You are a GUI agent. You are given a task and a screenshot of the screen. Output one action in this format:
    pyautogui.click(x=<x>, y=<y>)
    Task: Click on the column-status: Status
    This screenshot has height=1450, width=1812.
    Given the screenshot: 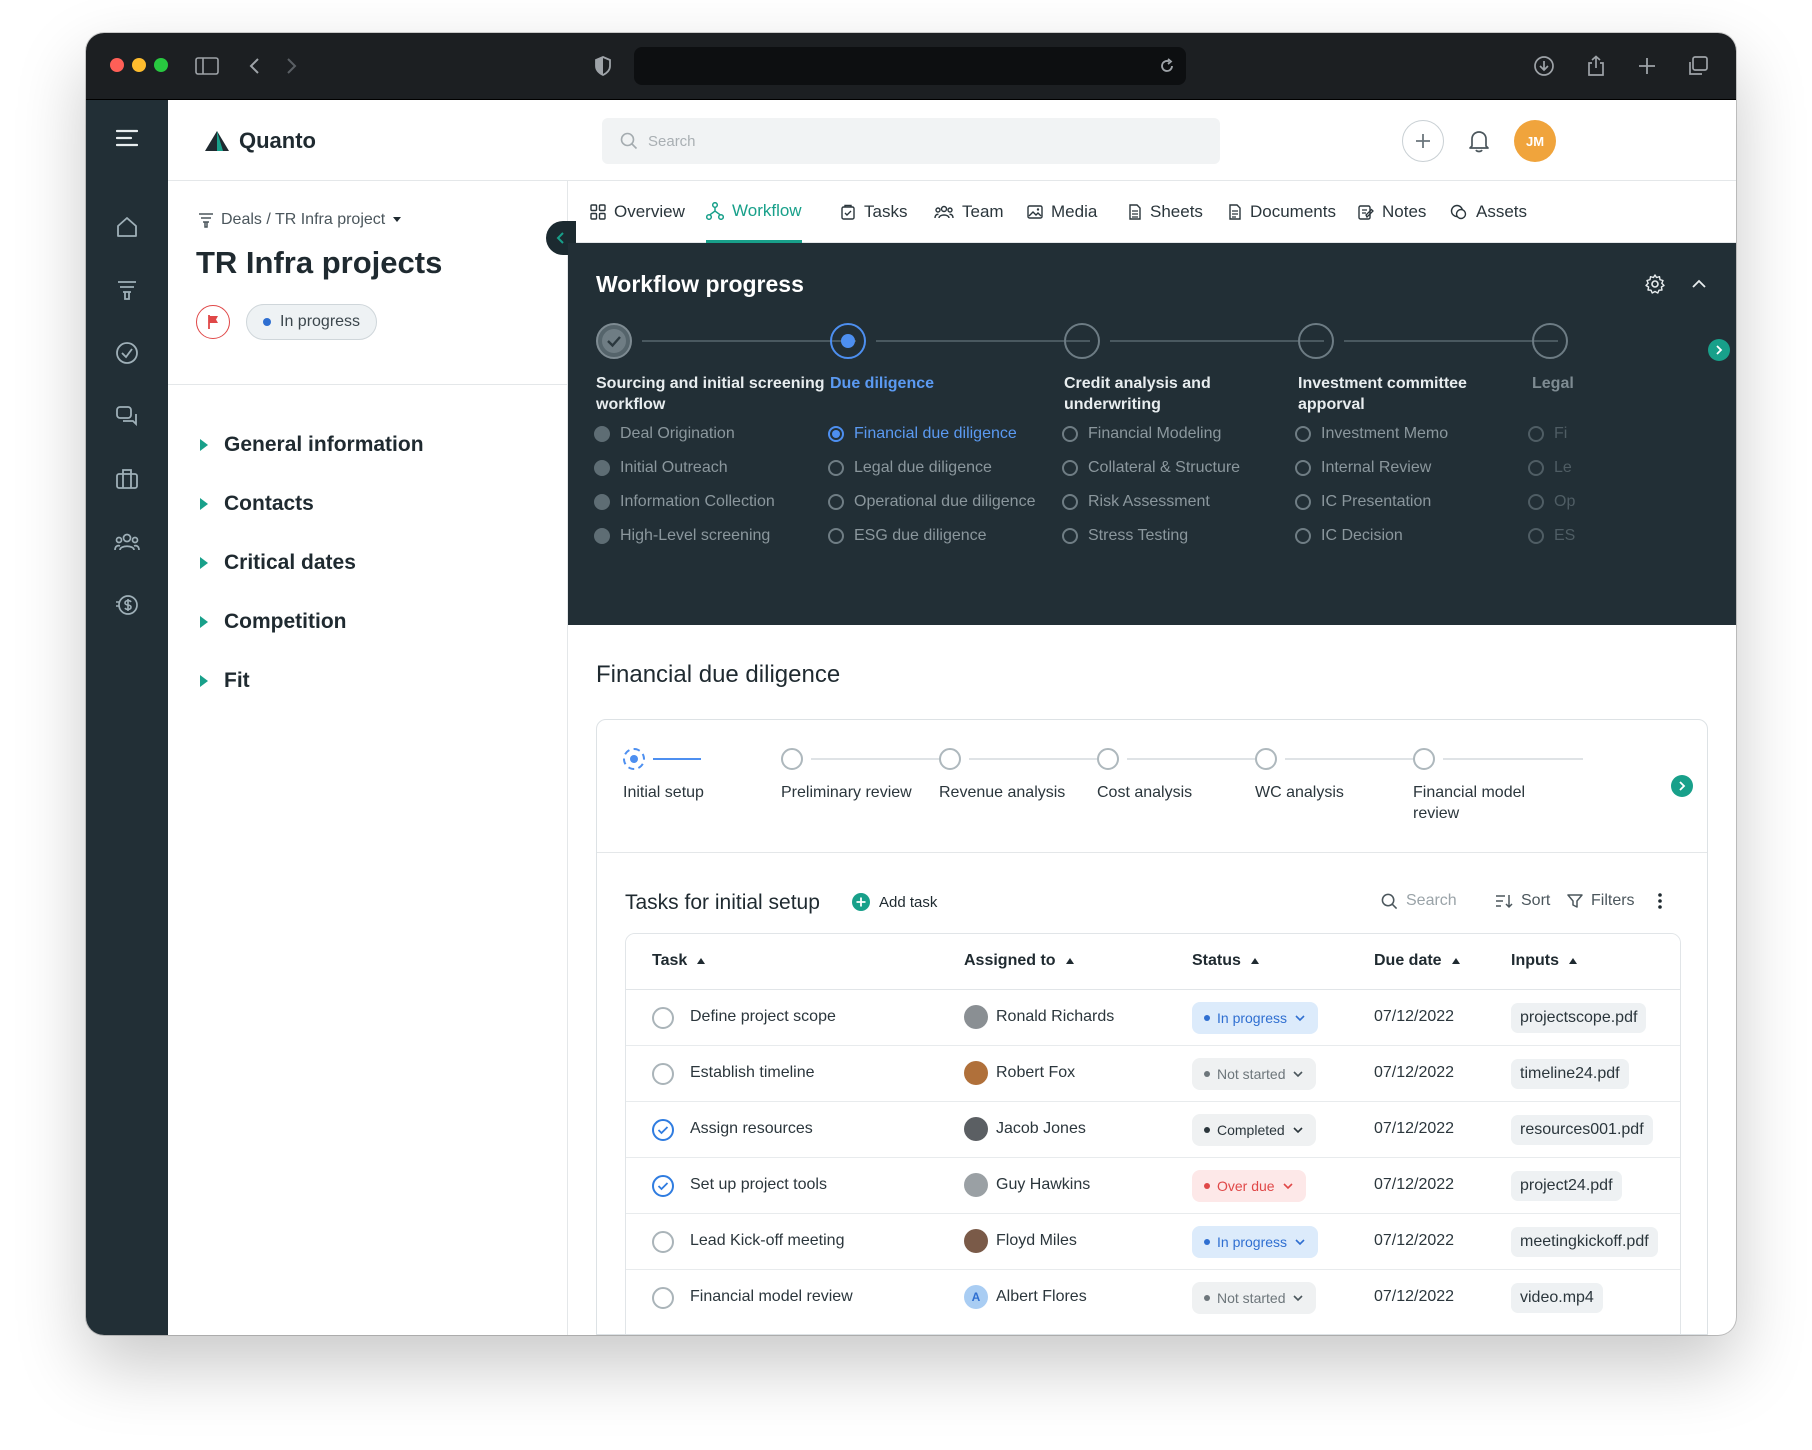 What is the action you would take?
    pyautogui.click(x=1225, y=961)
    